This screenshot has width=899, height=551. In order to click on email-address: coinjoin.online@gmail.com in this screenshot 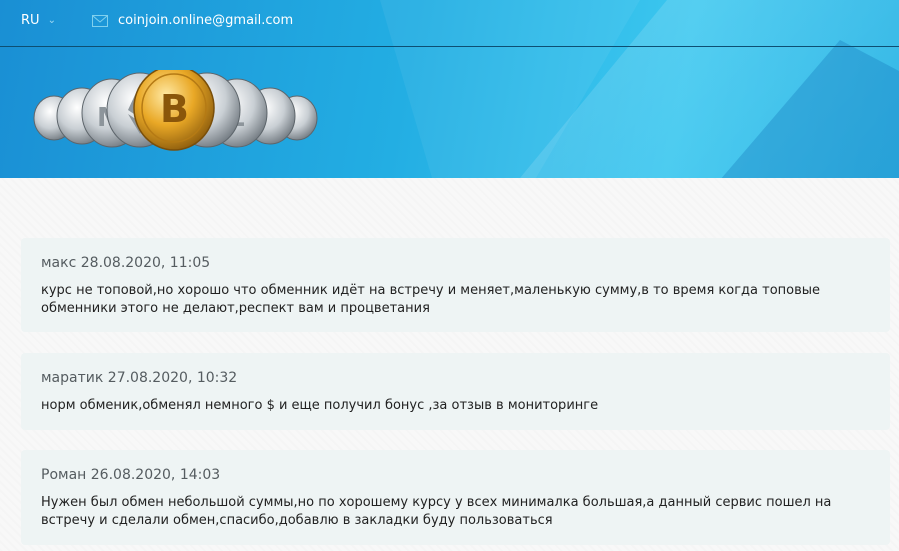, I will do `click(206, 20)`.